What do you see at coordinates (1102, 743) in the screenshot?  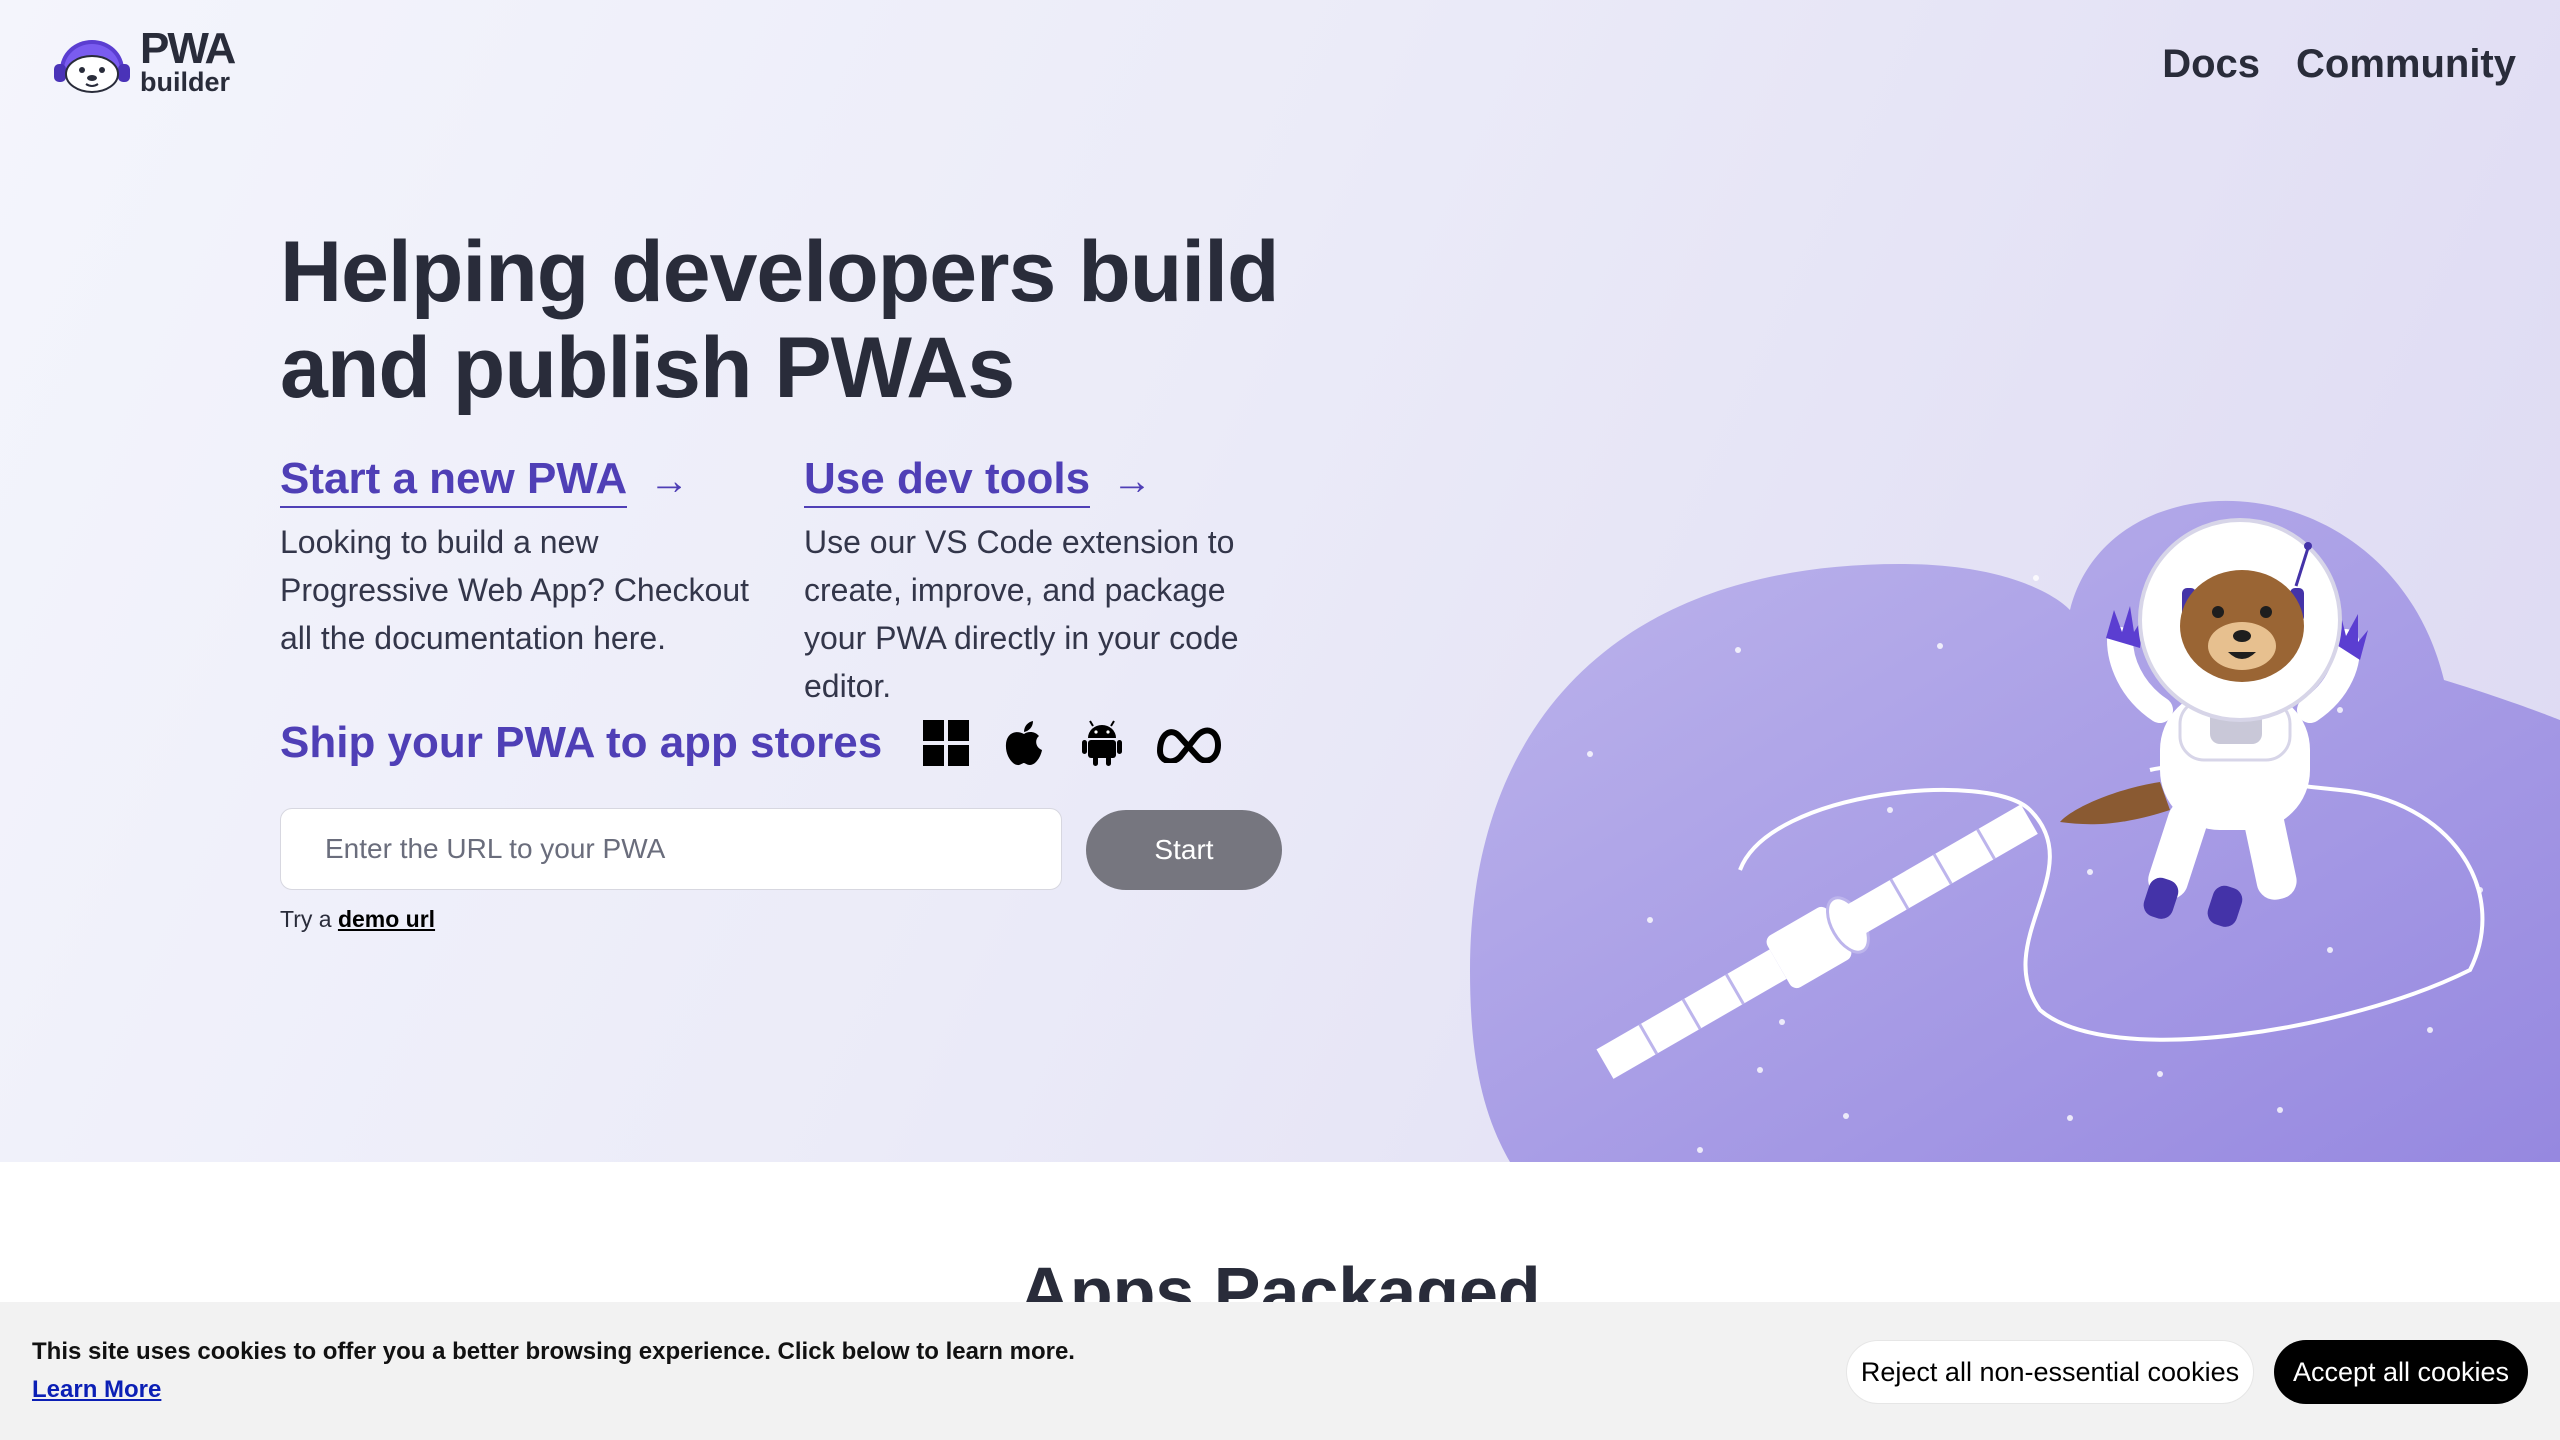 I see `android-icon` at bounding box center [1102, 743].